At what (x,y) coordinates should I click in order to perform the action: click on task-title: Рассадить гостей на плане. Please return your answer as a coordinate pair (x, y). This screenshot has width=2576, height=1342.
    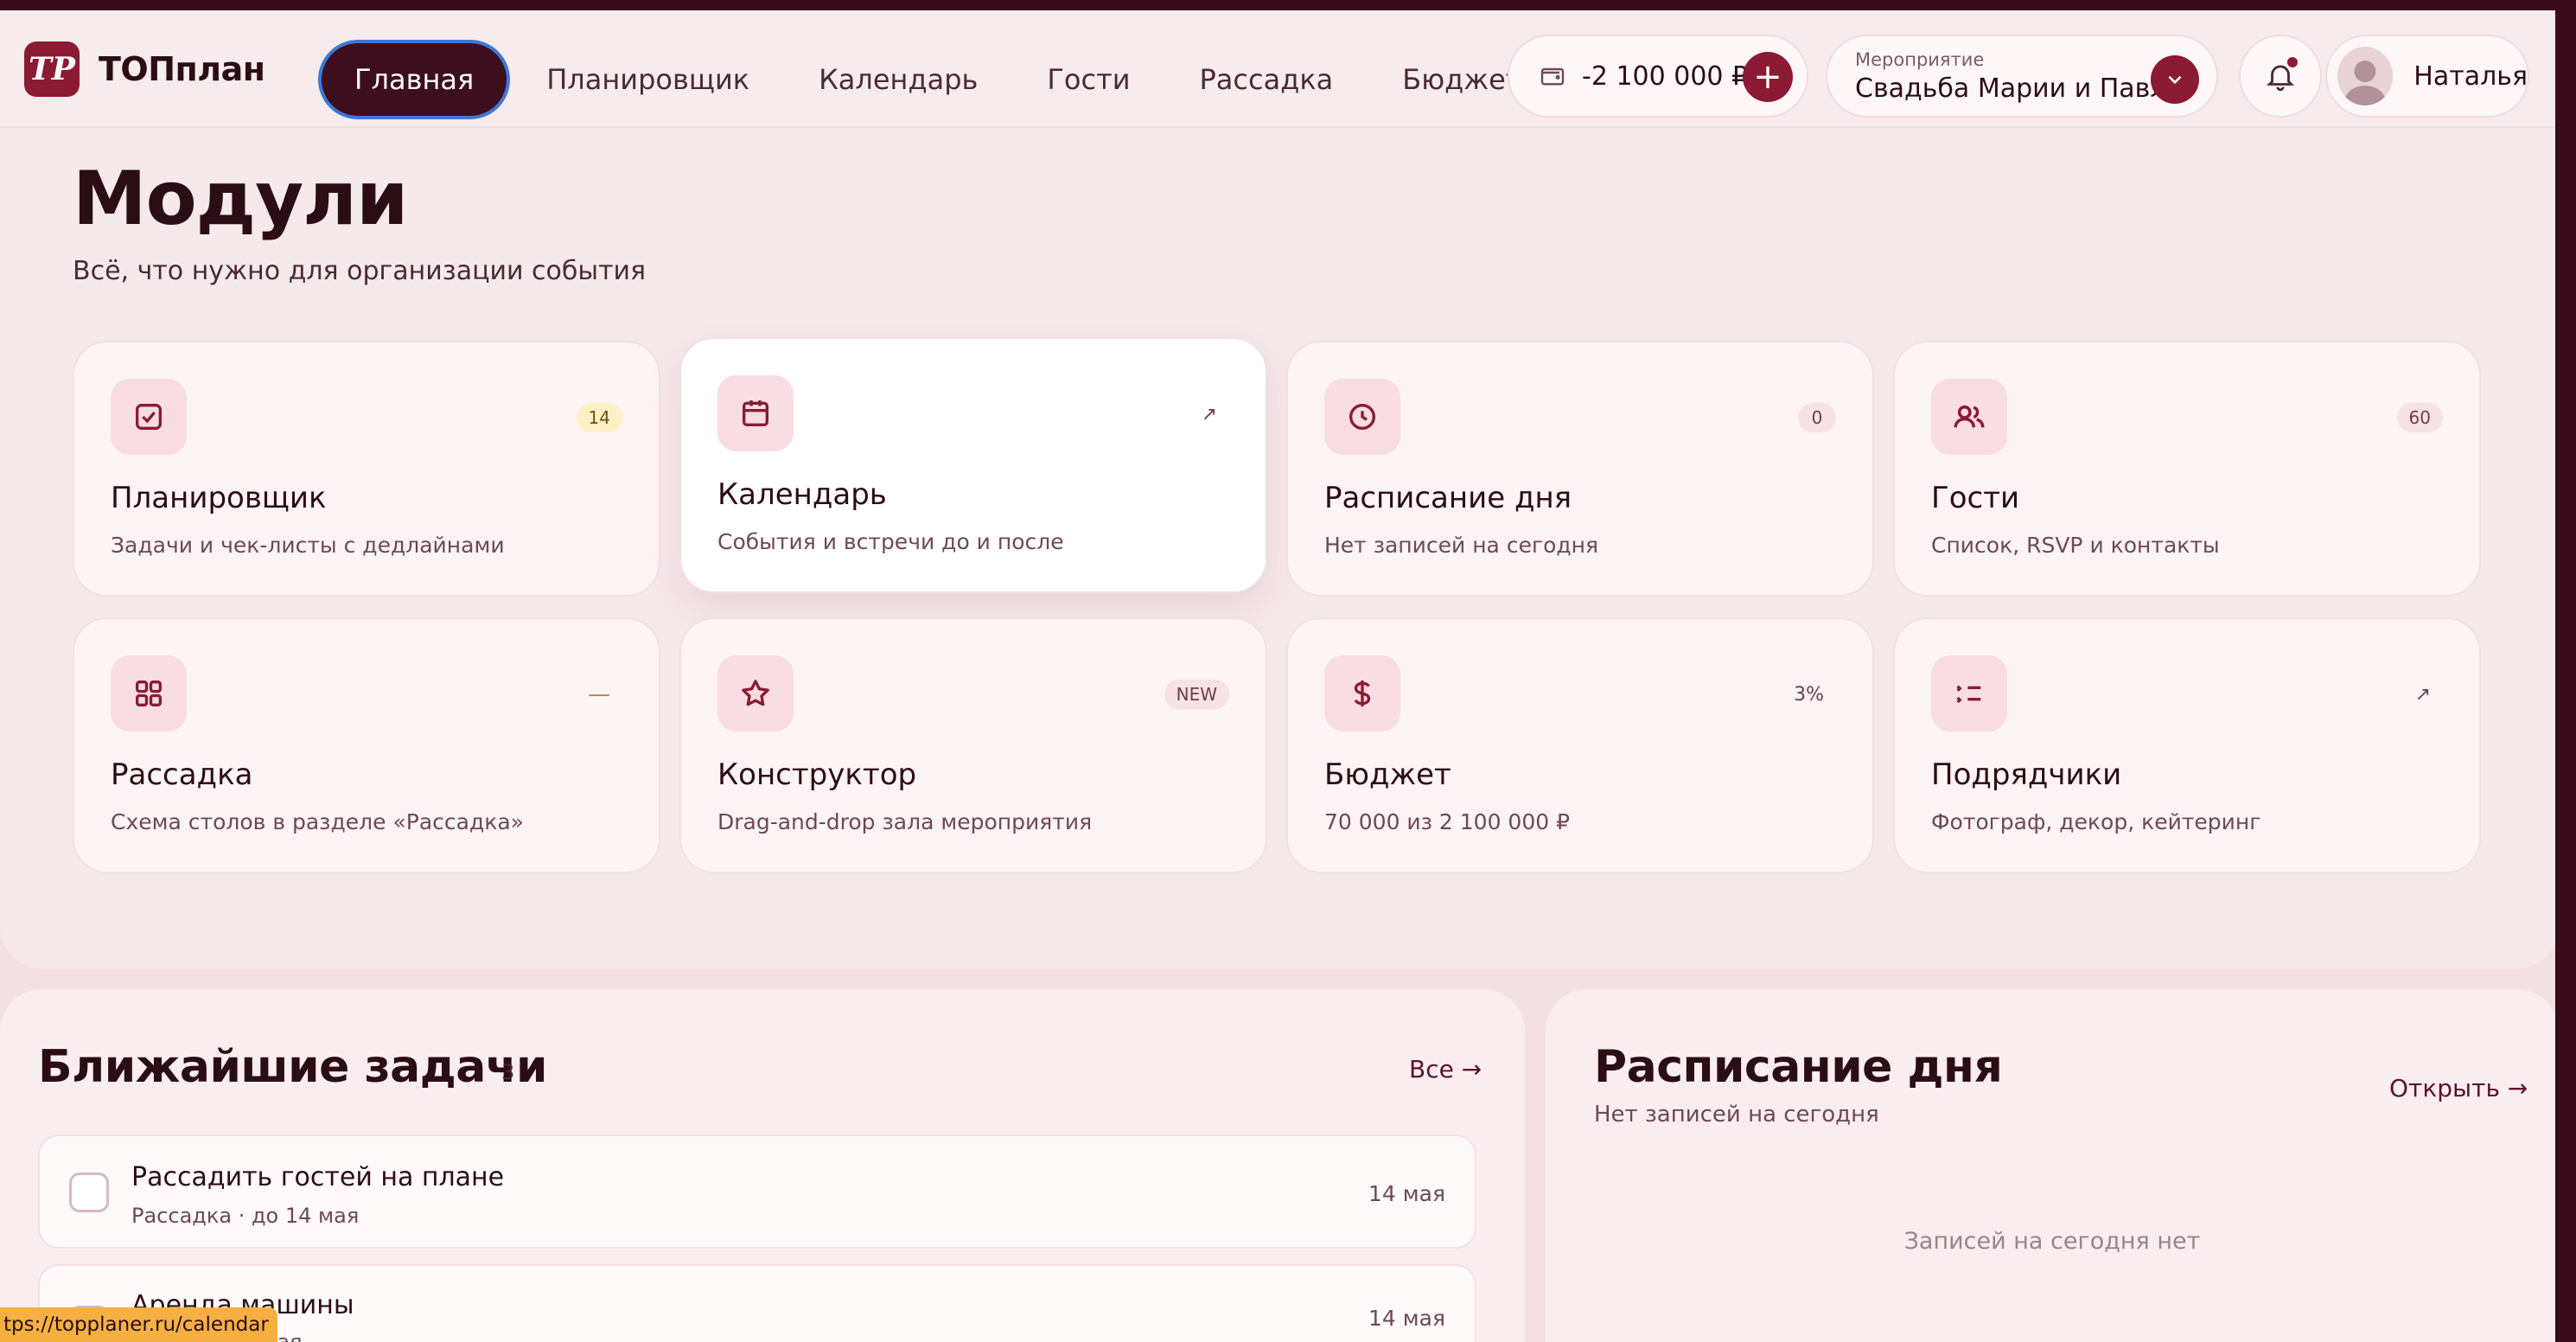
    Looking at the image, I should click on (318, 1177).